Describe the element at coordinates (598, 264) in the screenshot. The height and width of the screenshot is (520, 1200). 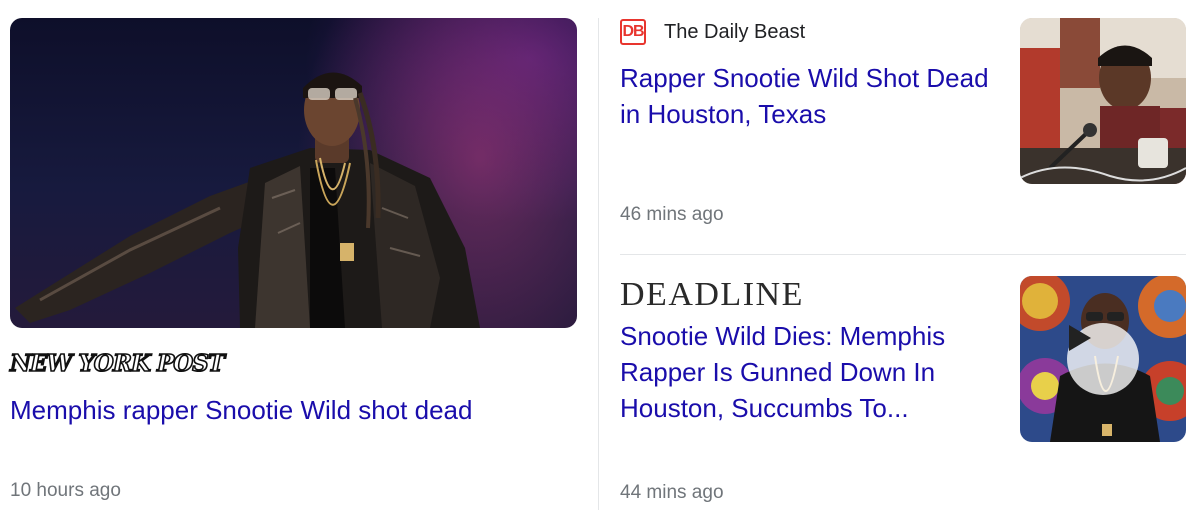
I see `column-divider` at that location.